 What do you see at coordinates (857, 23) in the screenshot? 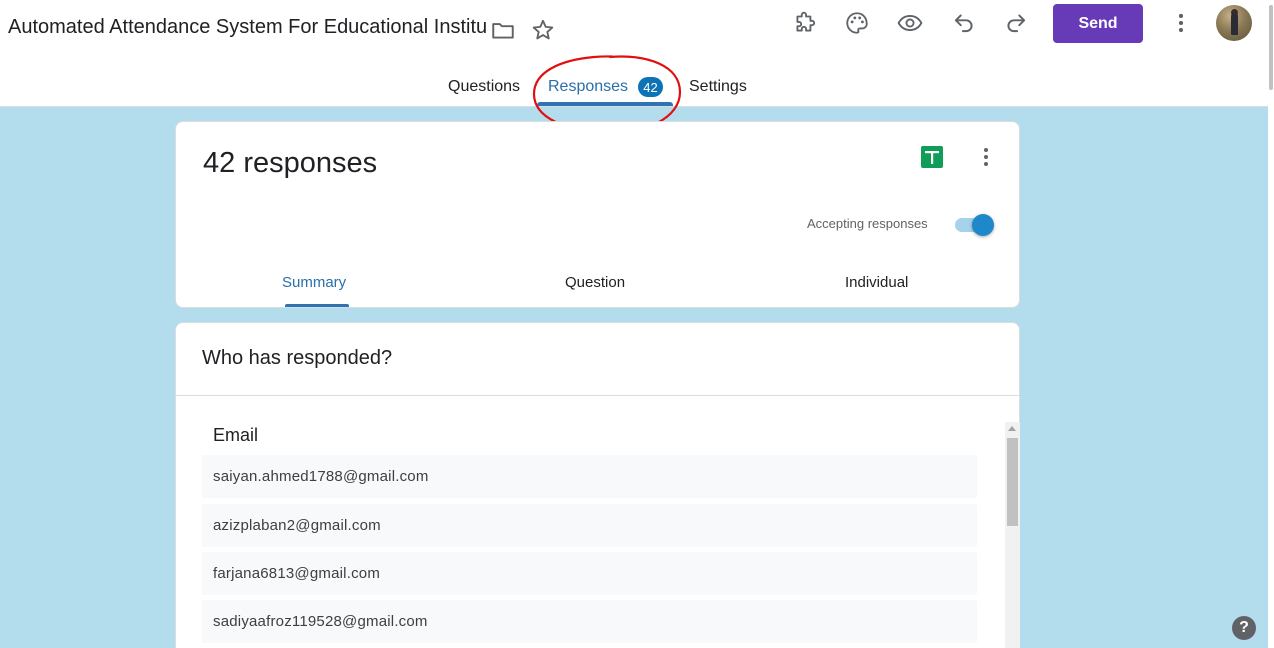
I see `palette-icon` at bounding box center [857, 23].